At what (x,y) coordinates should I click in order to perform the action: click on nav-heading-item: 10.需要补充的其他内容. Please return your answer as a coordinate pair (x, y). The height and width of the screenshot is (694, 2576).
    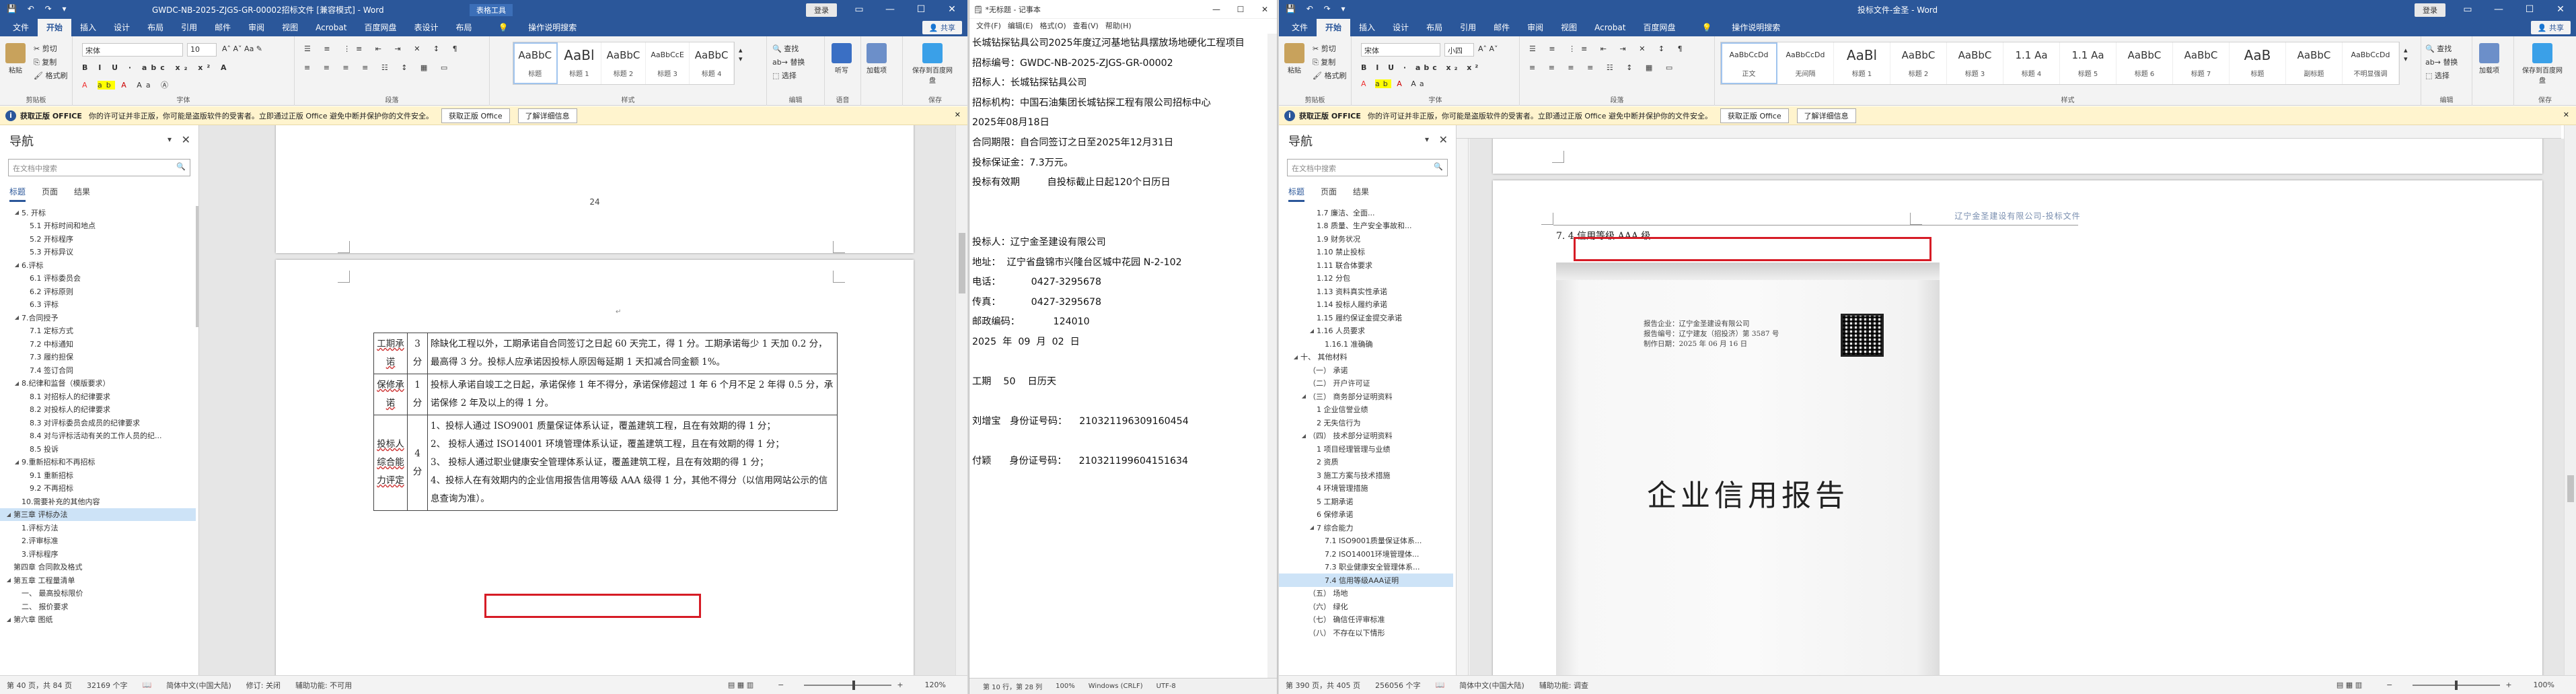
    Looking at the image, I should click on (98, 501).